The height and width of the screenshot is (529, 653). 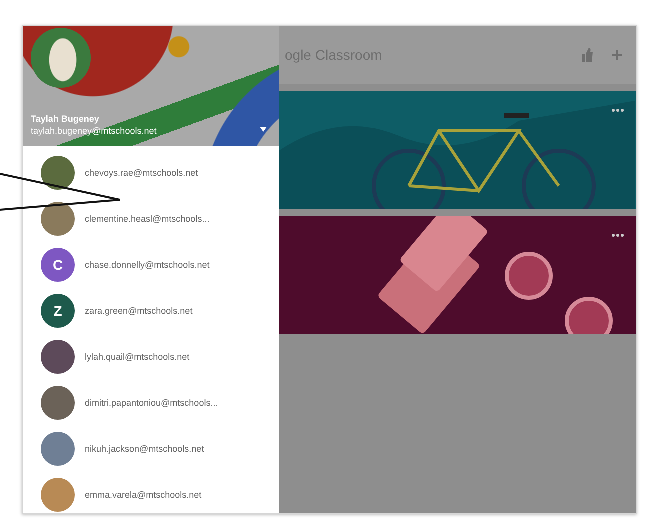 I want to click on profile-name: Taylah Bugeney, so click(x=65, y=119).